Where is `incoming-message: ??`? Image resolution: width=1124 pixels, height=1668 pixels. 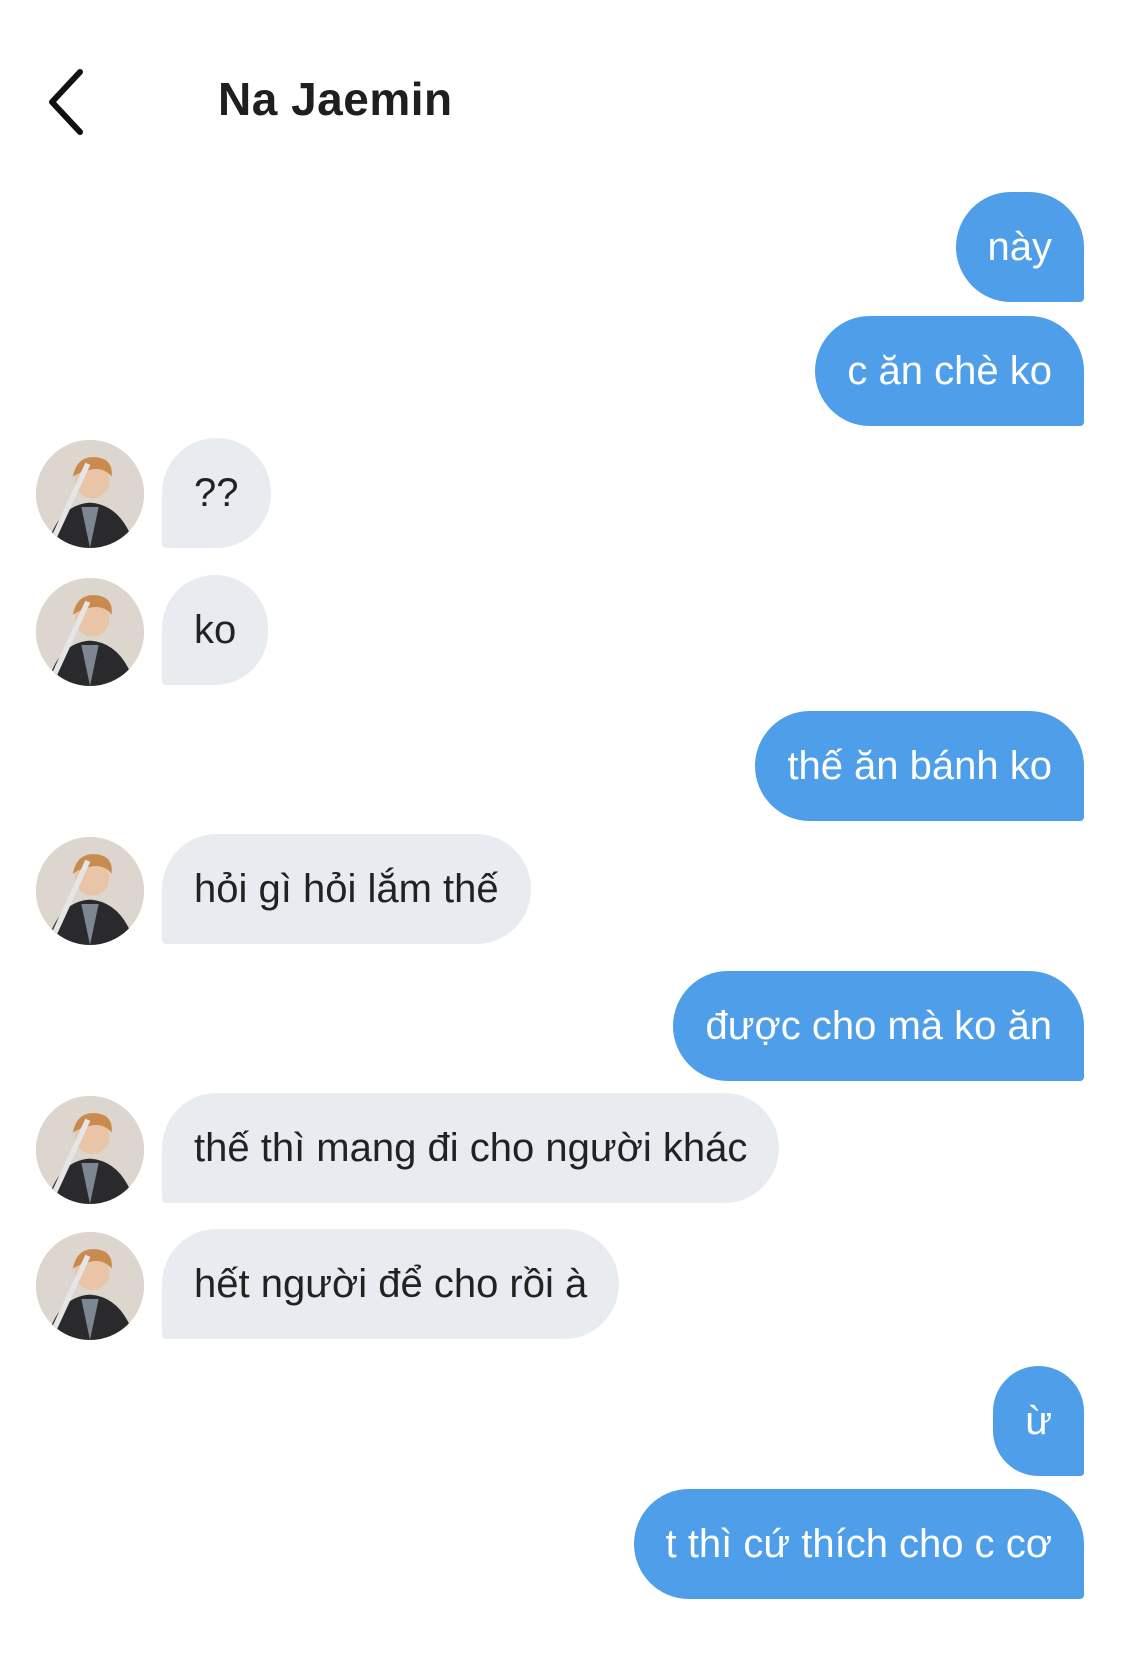 incoming-message: ?? is located at coordinates (216, 493).